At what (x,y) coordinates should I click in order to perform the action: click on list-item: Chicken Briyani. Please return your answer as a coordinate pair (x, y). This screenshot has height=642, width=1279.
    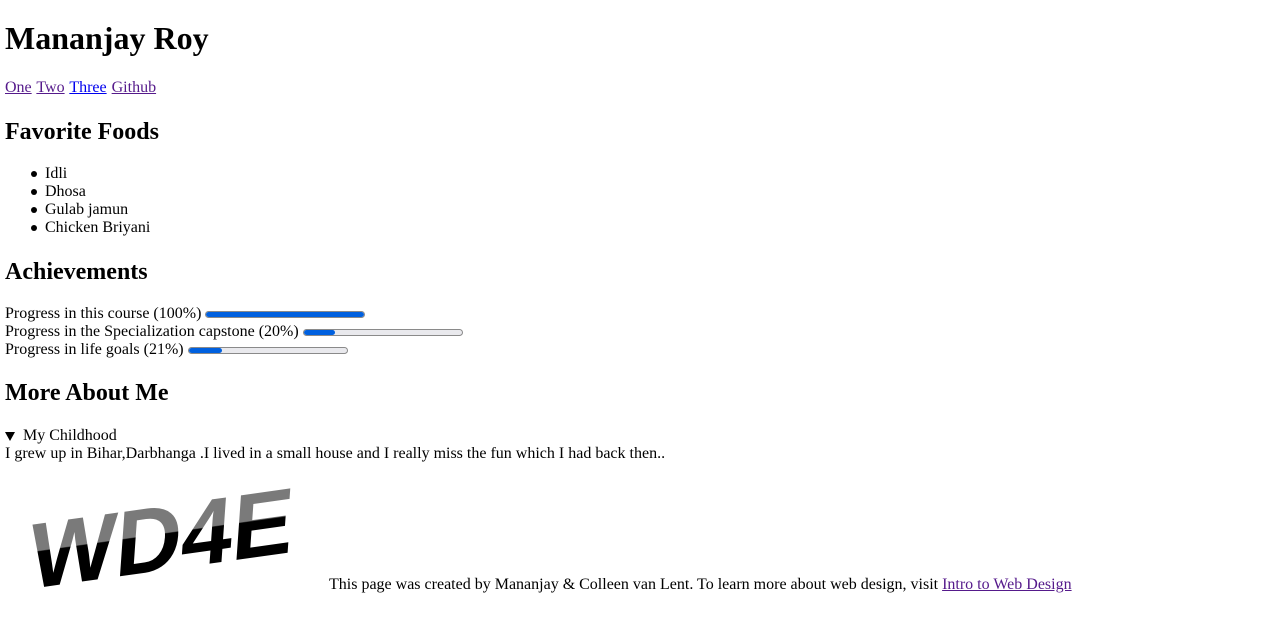
    Looking at the image, I should click on (90, 227).